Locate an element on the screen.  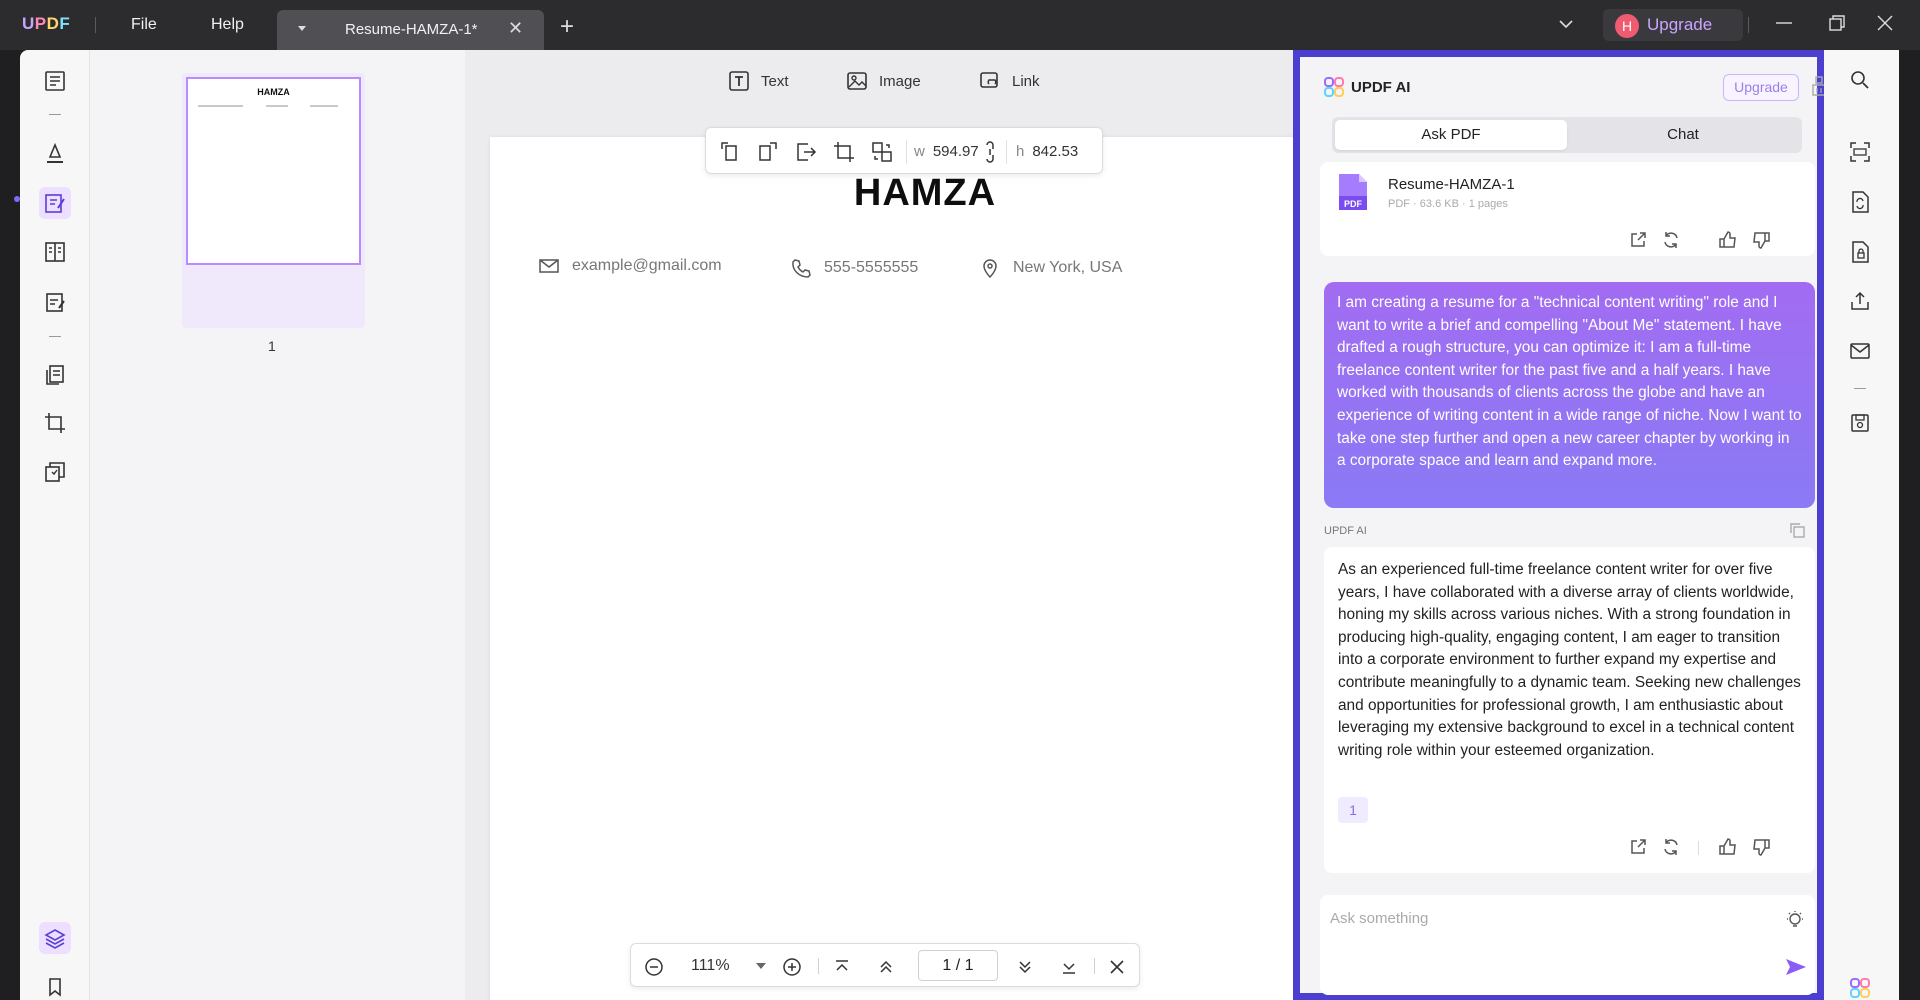
tab-close-icon: ✕ is located at coordinates (515, 28).